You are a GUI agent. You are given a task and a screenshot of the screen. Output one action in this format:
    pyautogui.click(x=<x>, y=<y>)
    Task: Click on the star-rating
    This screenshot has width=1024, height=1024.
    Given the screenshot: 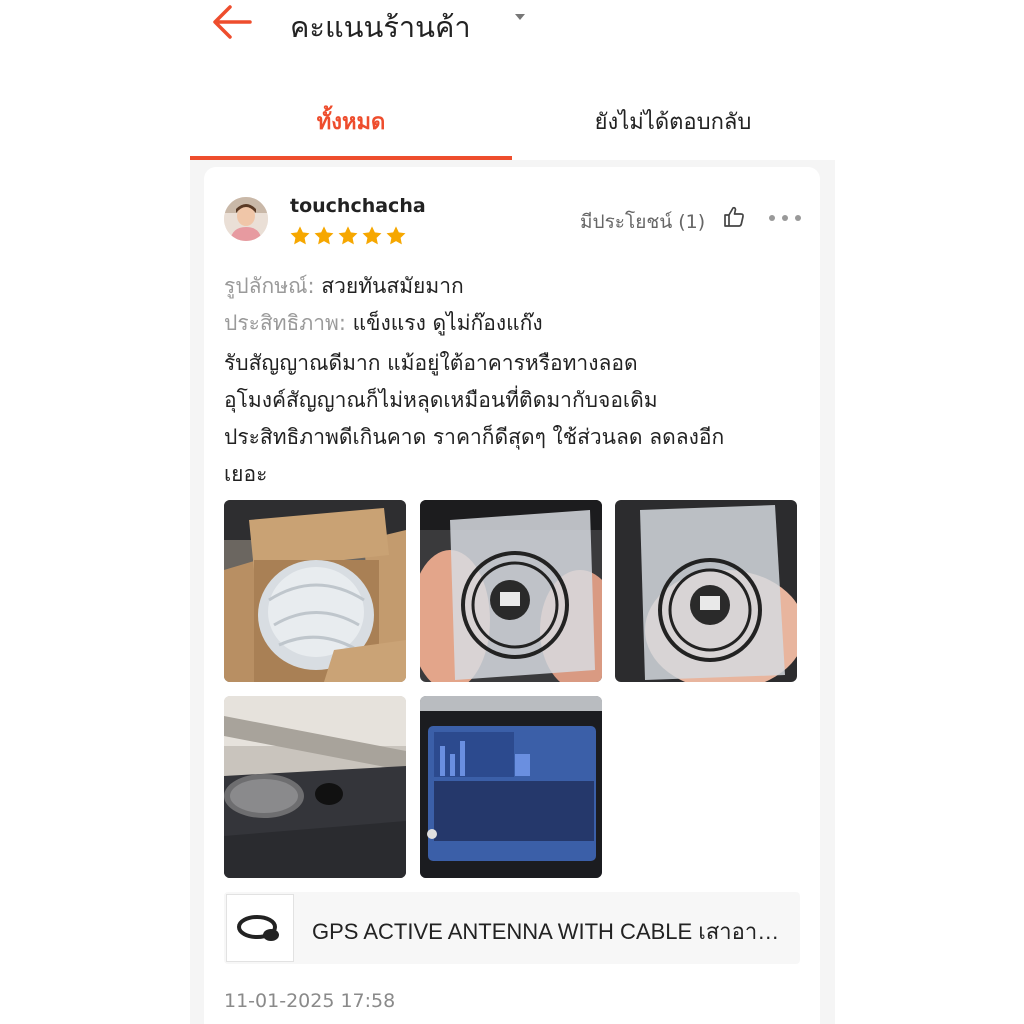 What is the action you would take?
    pyautogui.click(x=348, y=236)
    